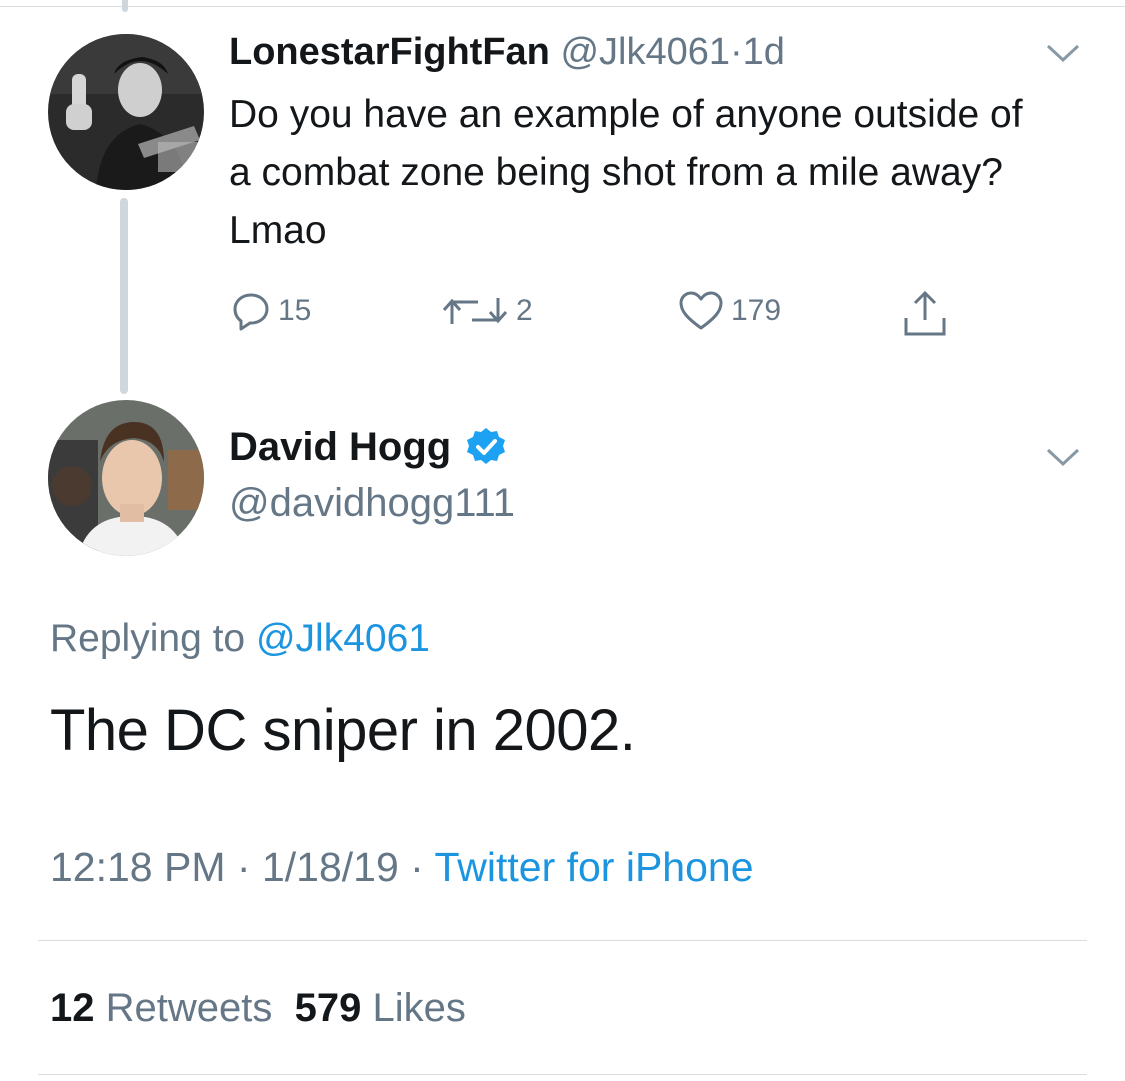  I want to click on heart-icon, so click(701, 310).